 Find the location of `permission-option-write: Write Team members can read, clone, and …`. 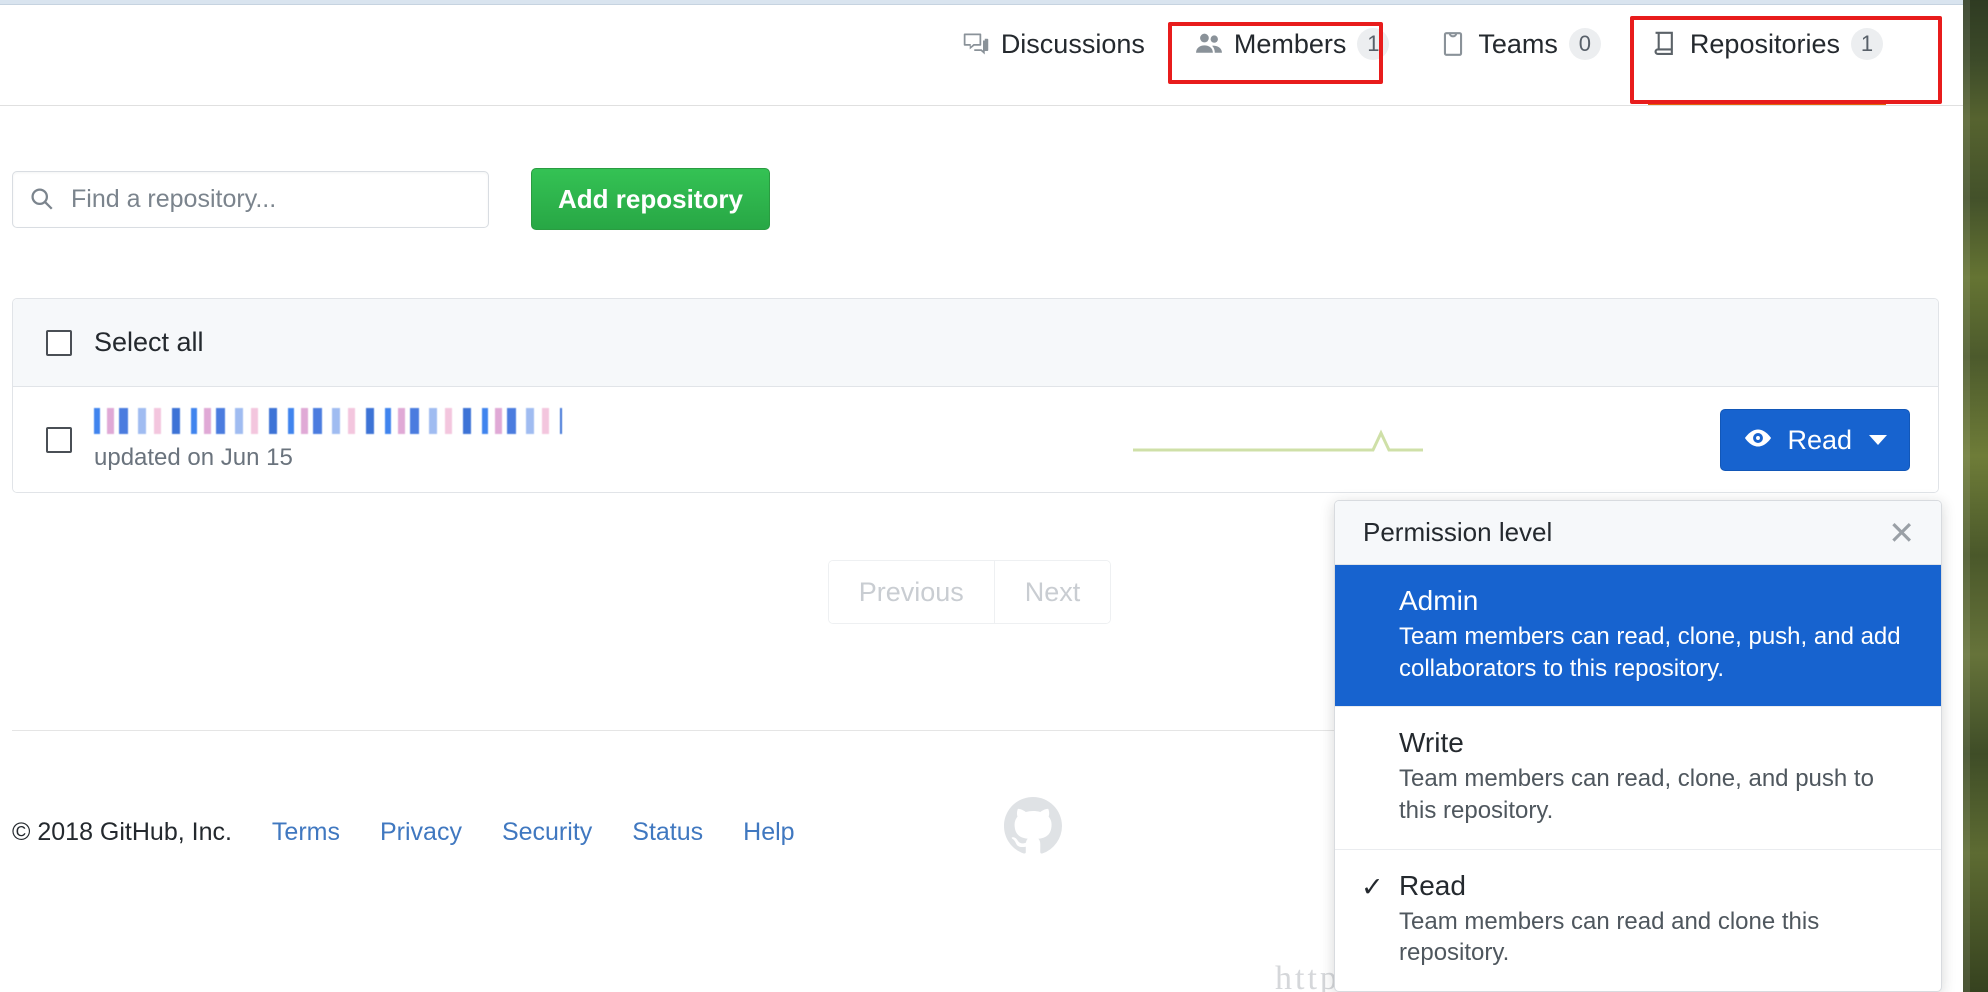

permission-option-write: Write Team members can read, clone, and … is located at coordinates (1638, 778).